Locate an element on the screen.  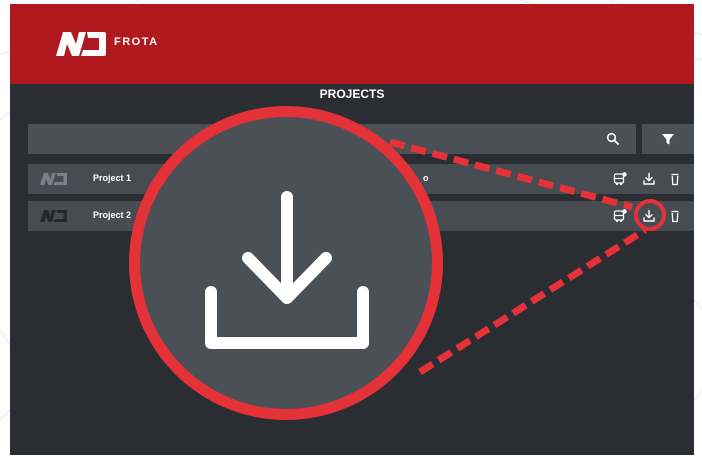
highlight-ring is located at coordinates (650, 215).